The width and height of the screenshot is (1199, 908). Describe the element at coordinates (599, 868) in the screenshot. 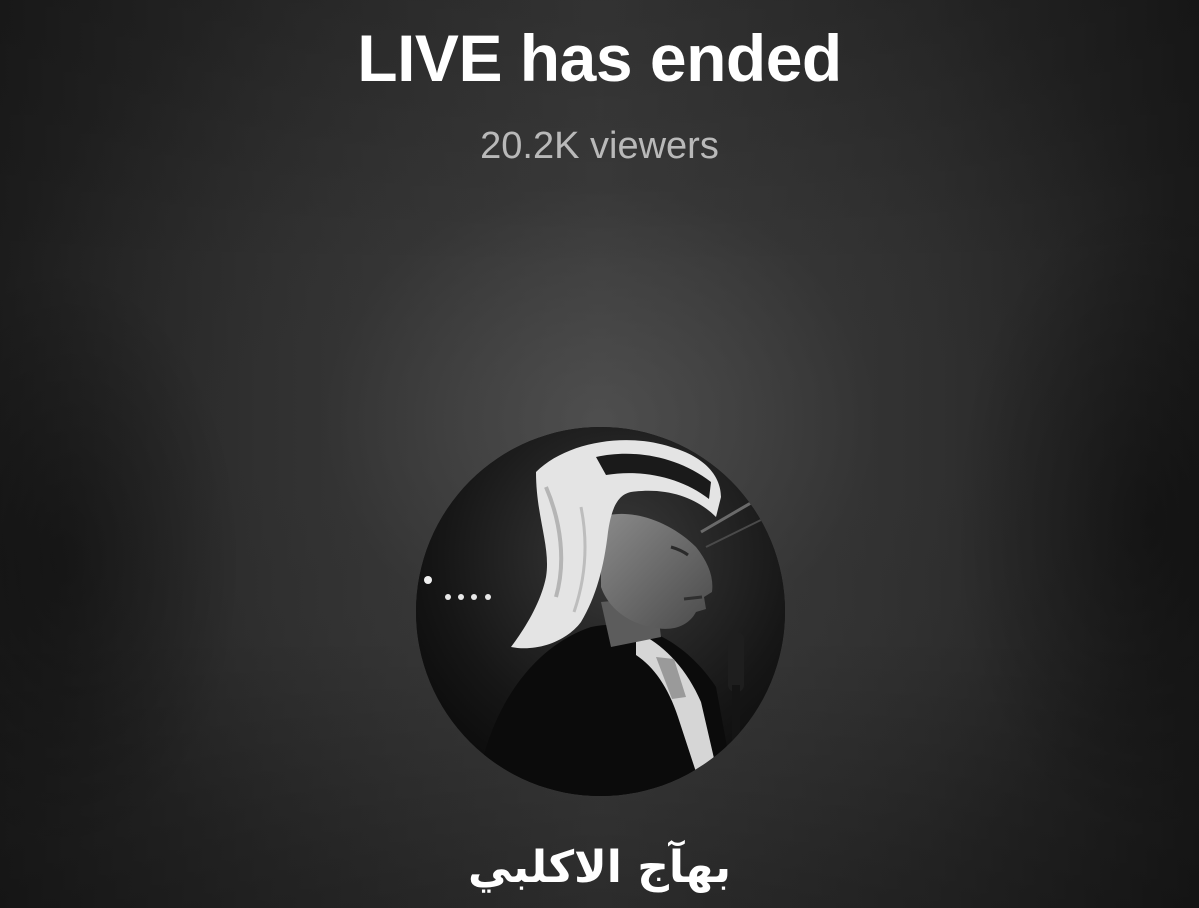

I see `host-username: بهآج الاكلبي` at that location.